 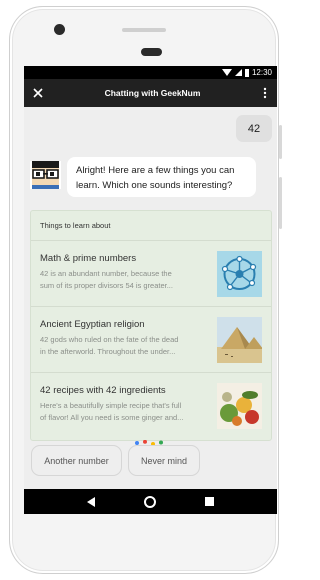 I want to click on recents-icon, so click(x=210, y=501).